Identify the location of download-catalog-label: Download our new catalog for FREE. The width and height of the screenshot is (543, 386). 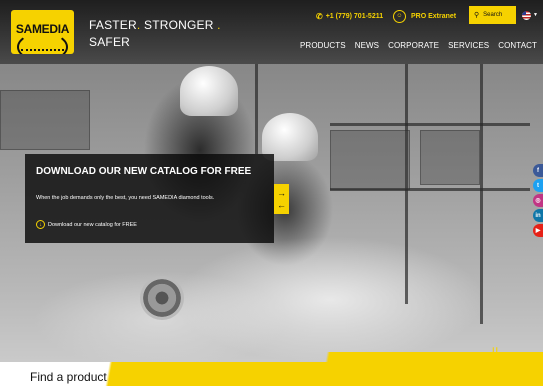
(92, 224).